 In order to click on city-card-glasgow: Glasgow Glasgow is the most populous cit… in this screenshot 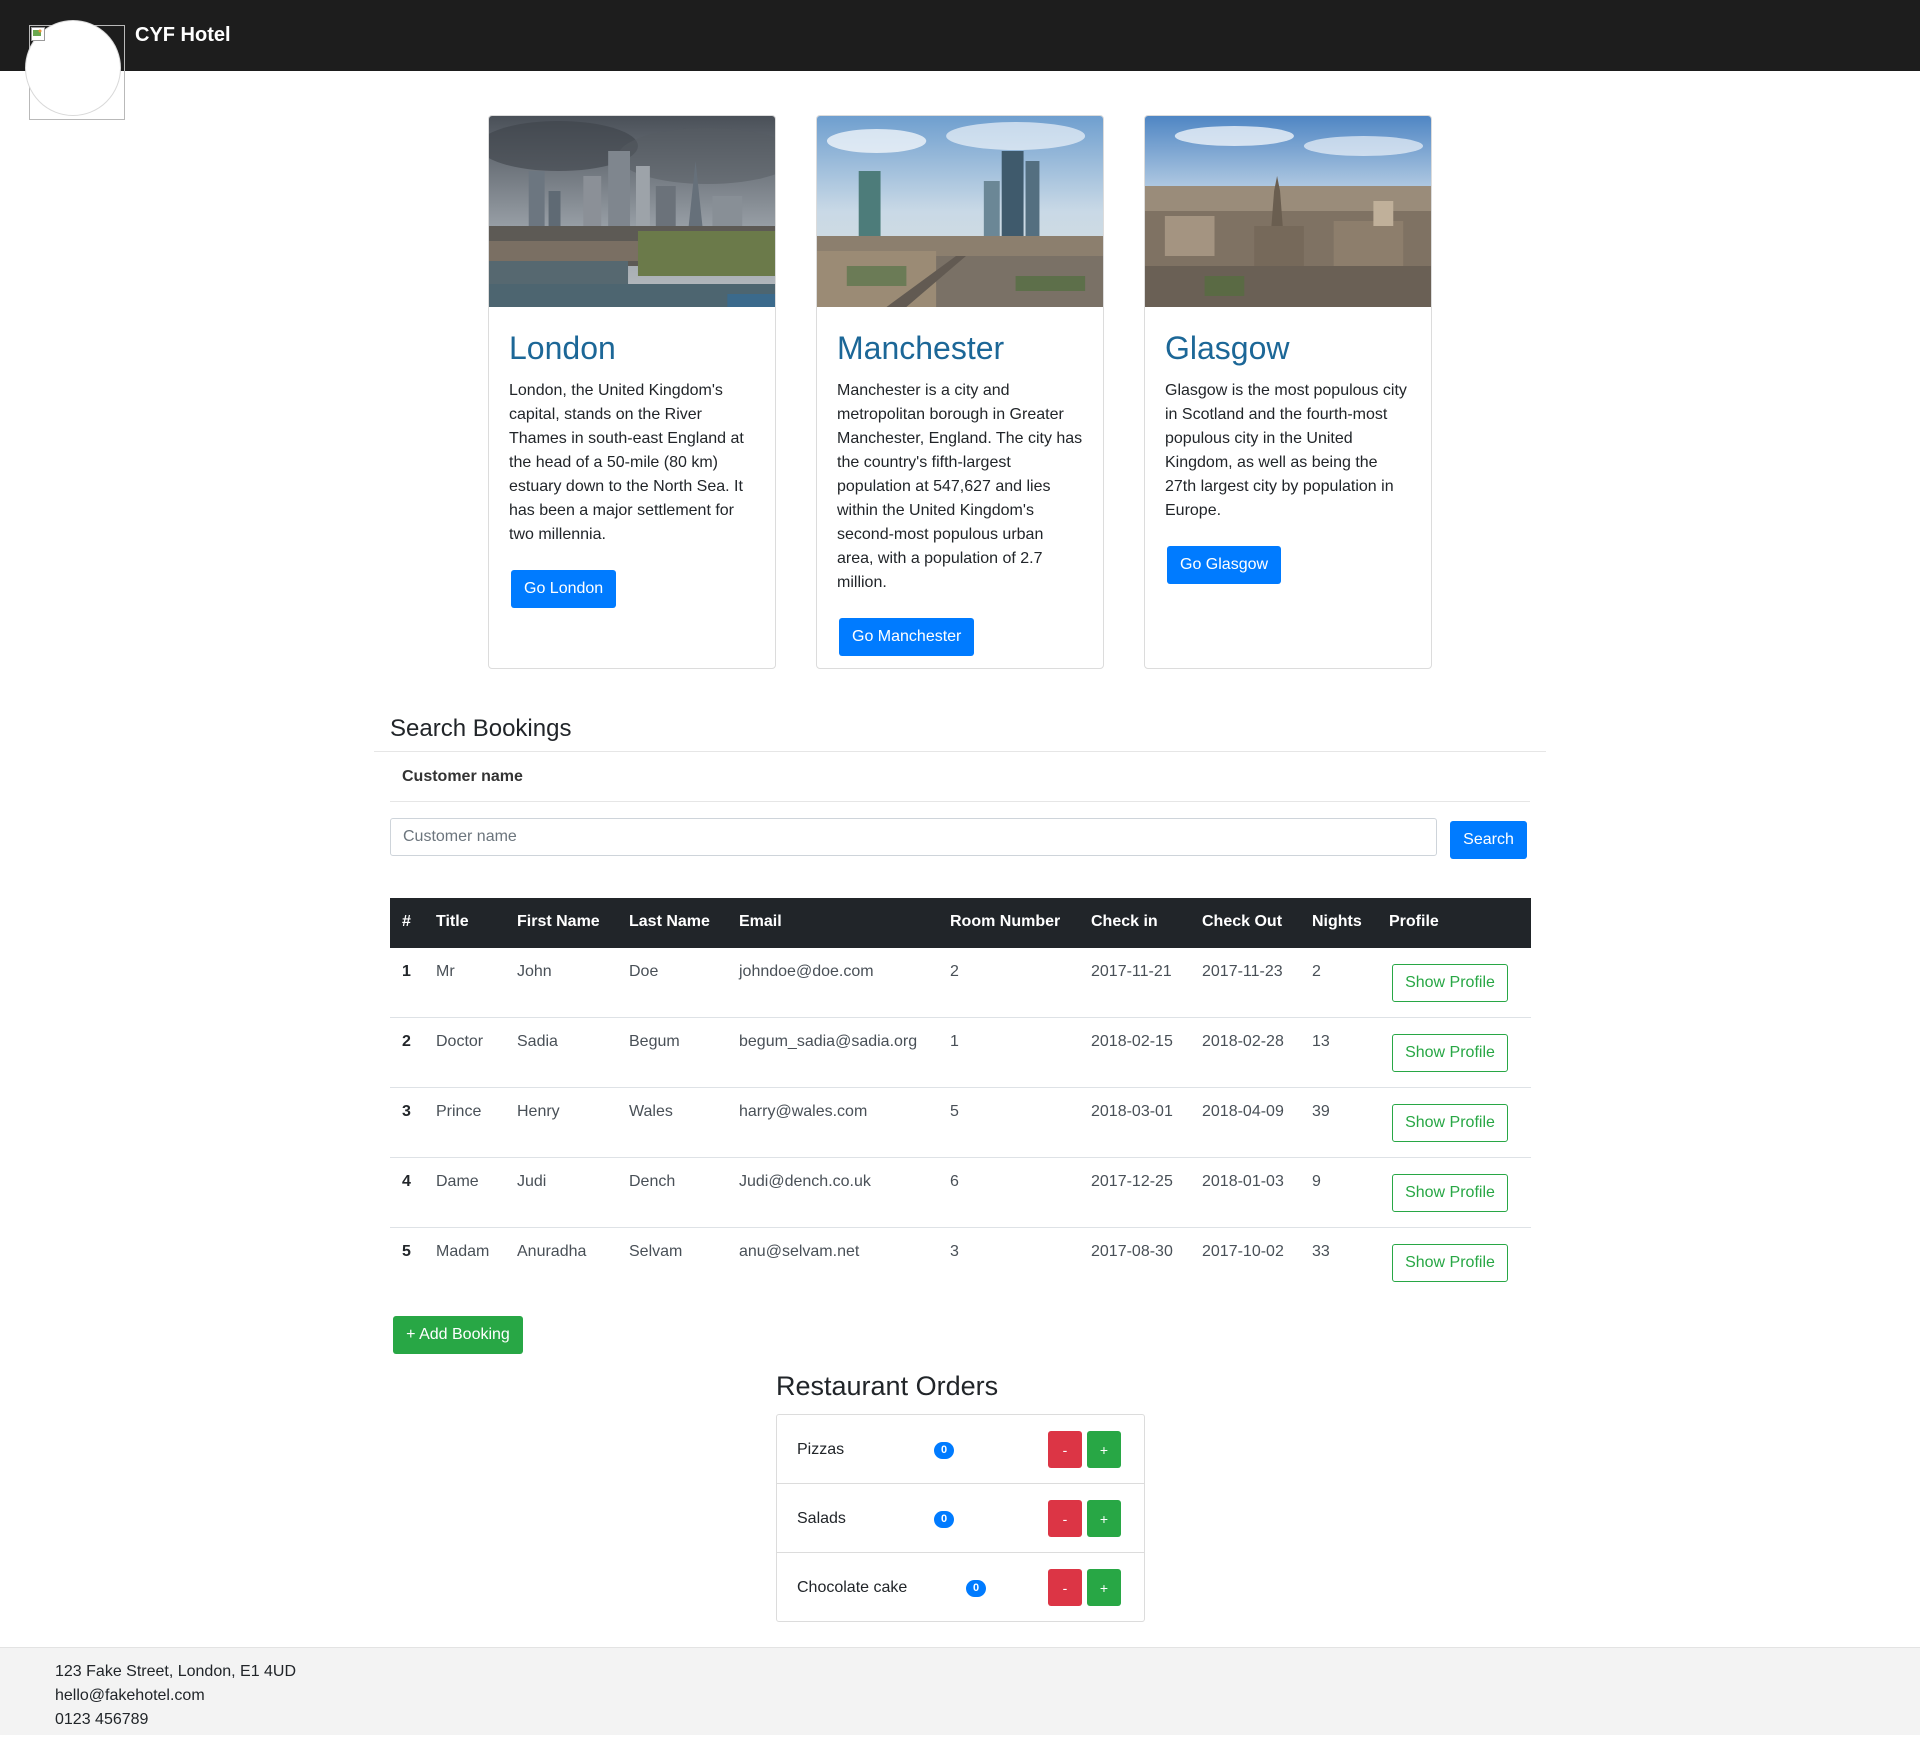, I will do `click(1288, 392)`.